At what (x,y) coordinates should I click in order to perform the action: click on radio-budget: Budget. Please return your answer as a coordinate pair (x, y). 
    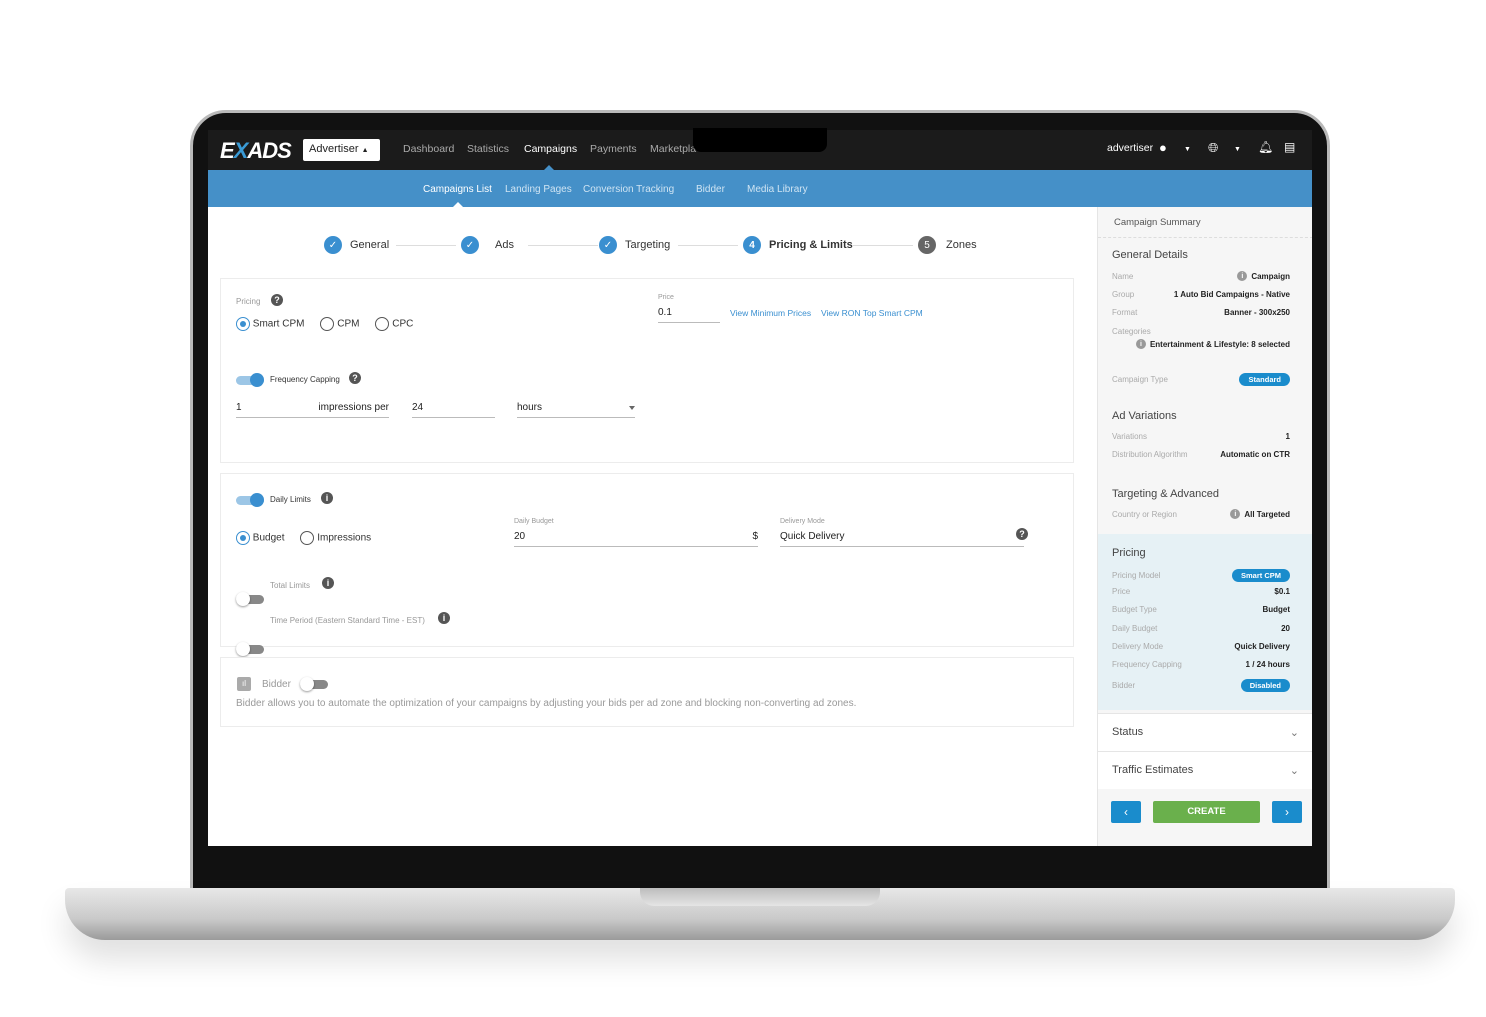
    Looking at the image, I should click on (260, 538).